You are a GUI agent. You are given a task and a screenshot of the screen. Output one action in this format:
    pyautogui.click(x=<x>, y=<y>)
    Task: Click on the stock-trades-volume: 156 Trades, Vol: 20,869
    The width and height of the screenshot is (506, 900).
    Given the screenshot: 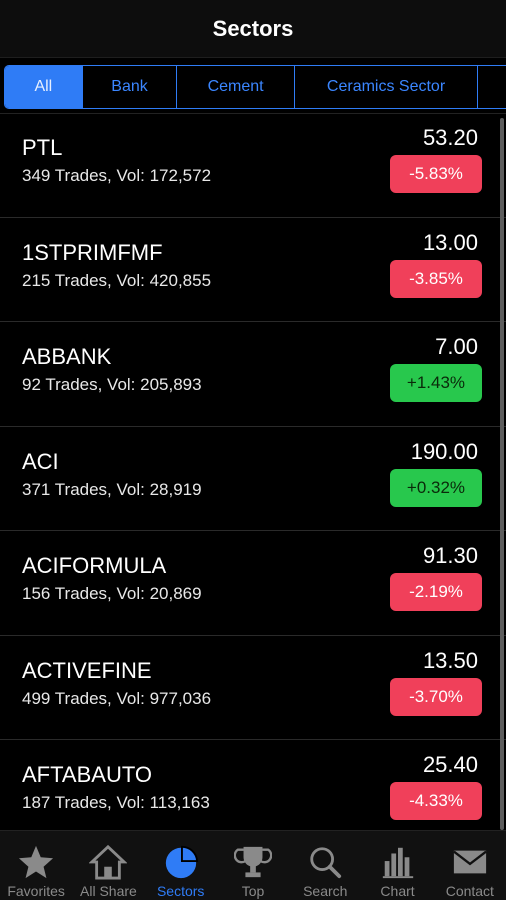 What is the action you would take?
    pyautogui.click(x=112, y=593)
    